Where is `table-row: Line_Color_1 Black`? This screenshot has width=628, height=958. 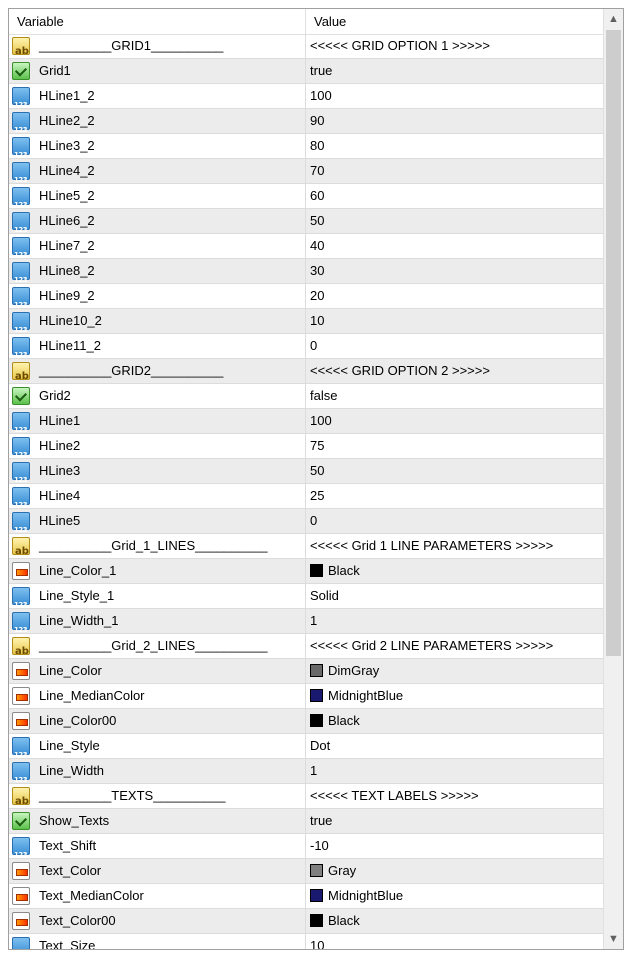
table-row: Line_Color_1 Black is located at coordinates (306, 571).